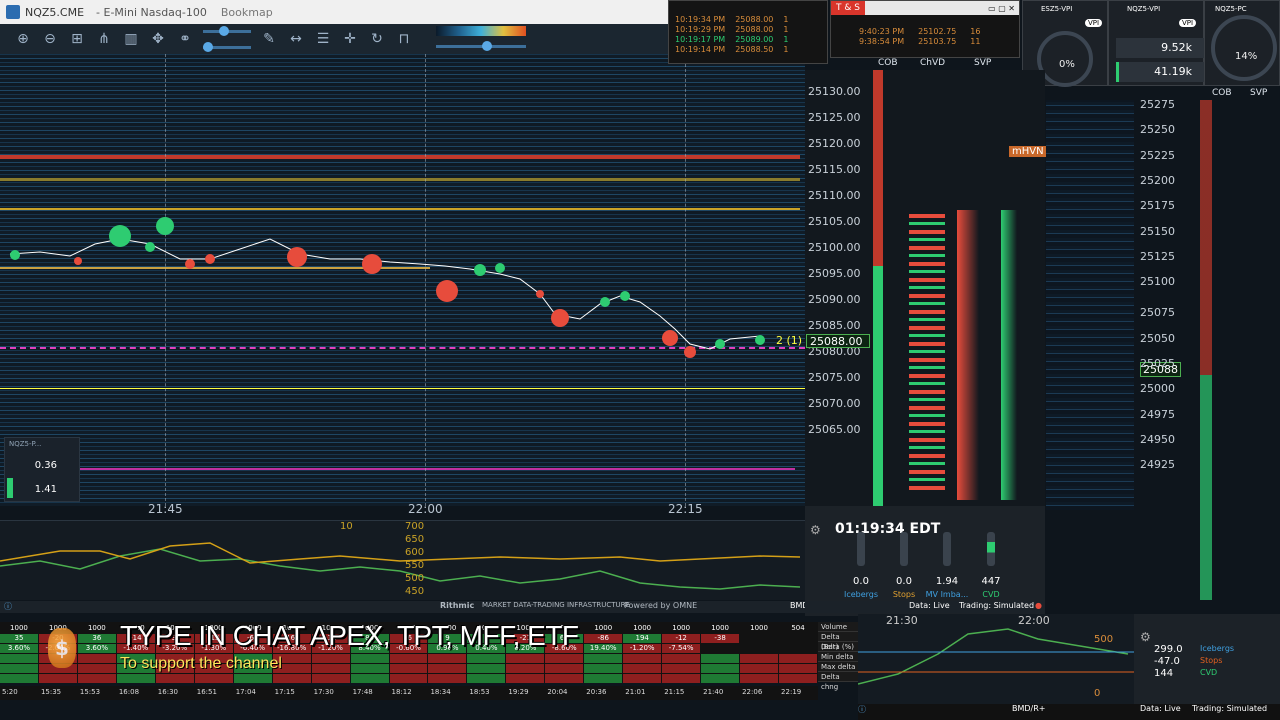 The image size is (1280, 720). What do you see at coordinates (1157, 282) in the screenshot?
I see `right-ladder-price: 25100` at bounding box center [1157, 282].